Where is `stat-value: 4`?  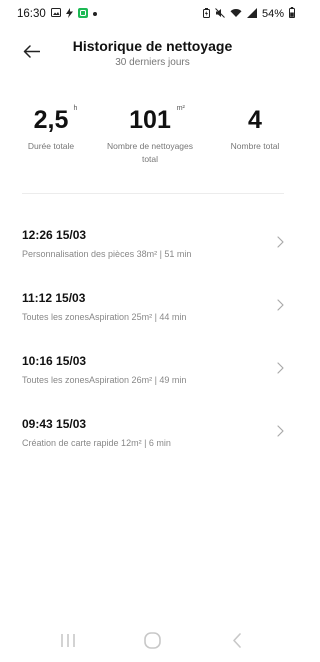 stat-value: 4 is located at coordinates (255, 120).